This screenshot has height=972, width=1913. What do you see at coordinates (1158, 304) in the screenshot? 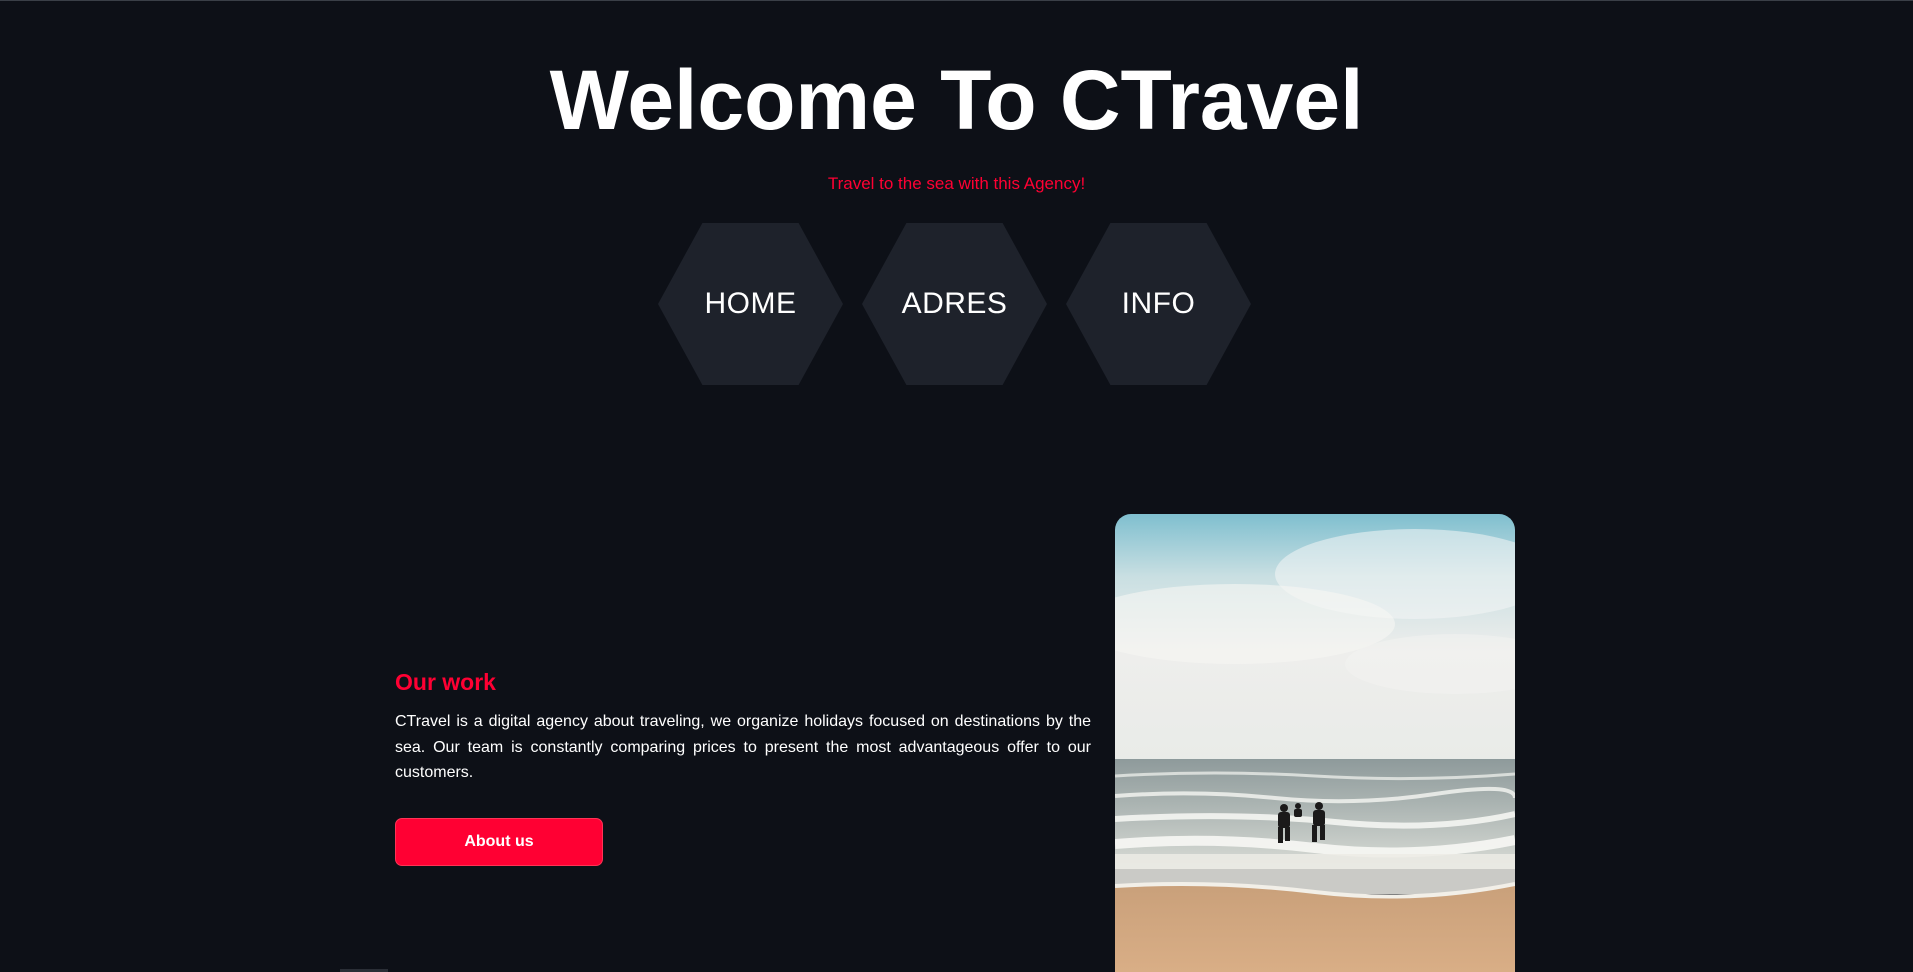
I see `nav-info-button: INFO` at bounding box center [1158, 304].